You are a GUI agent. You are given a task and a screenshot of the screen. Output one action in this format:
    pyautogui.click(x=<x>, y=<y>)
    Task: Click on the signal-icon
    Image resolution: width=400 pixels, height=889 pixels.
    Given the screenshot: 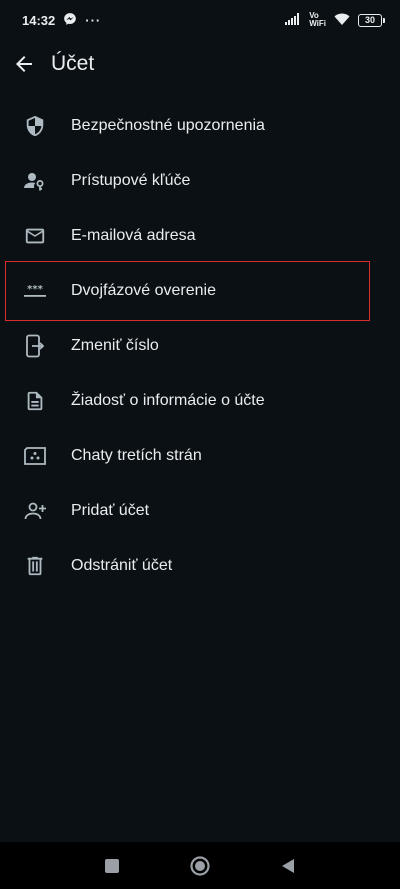 What is the action you would take?
    pyautogui.click(x=293, y=20)
    